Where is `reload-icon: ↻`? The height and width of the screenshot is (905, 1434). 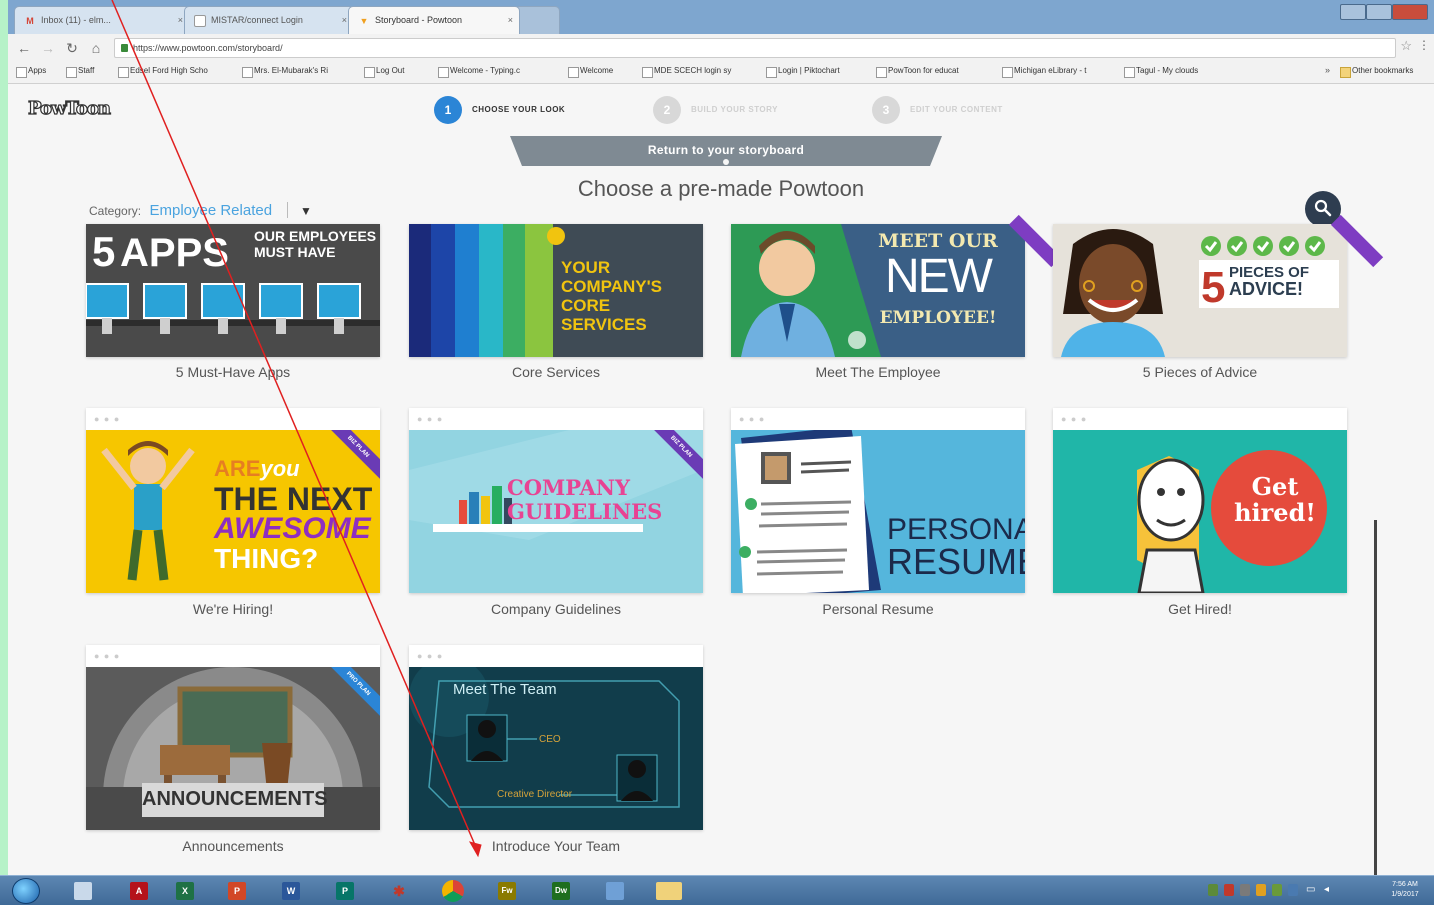
reload-icon: ↻ is located at coordinates (72, 48).